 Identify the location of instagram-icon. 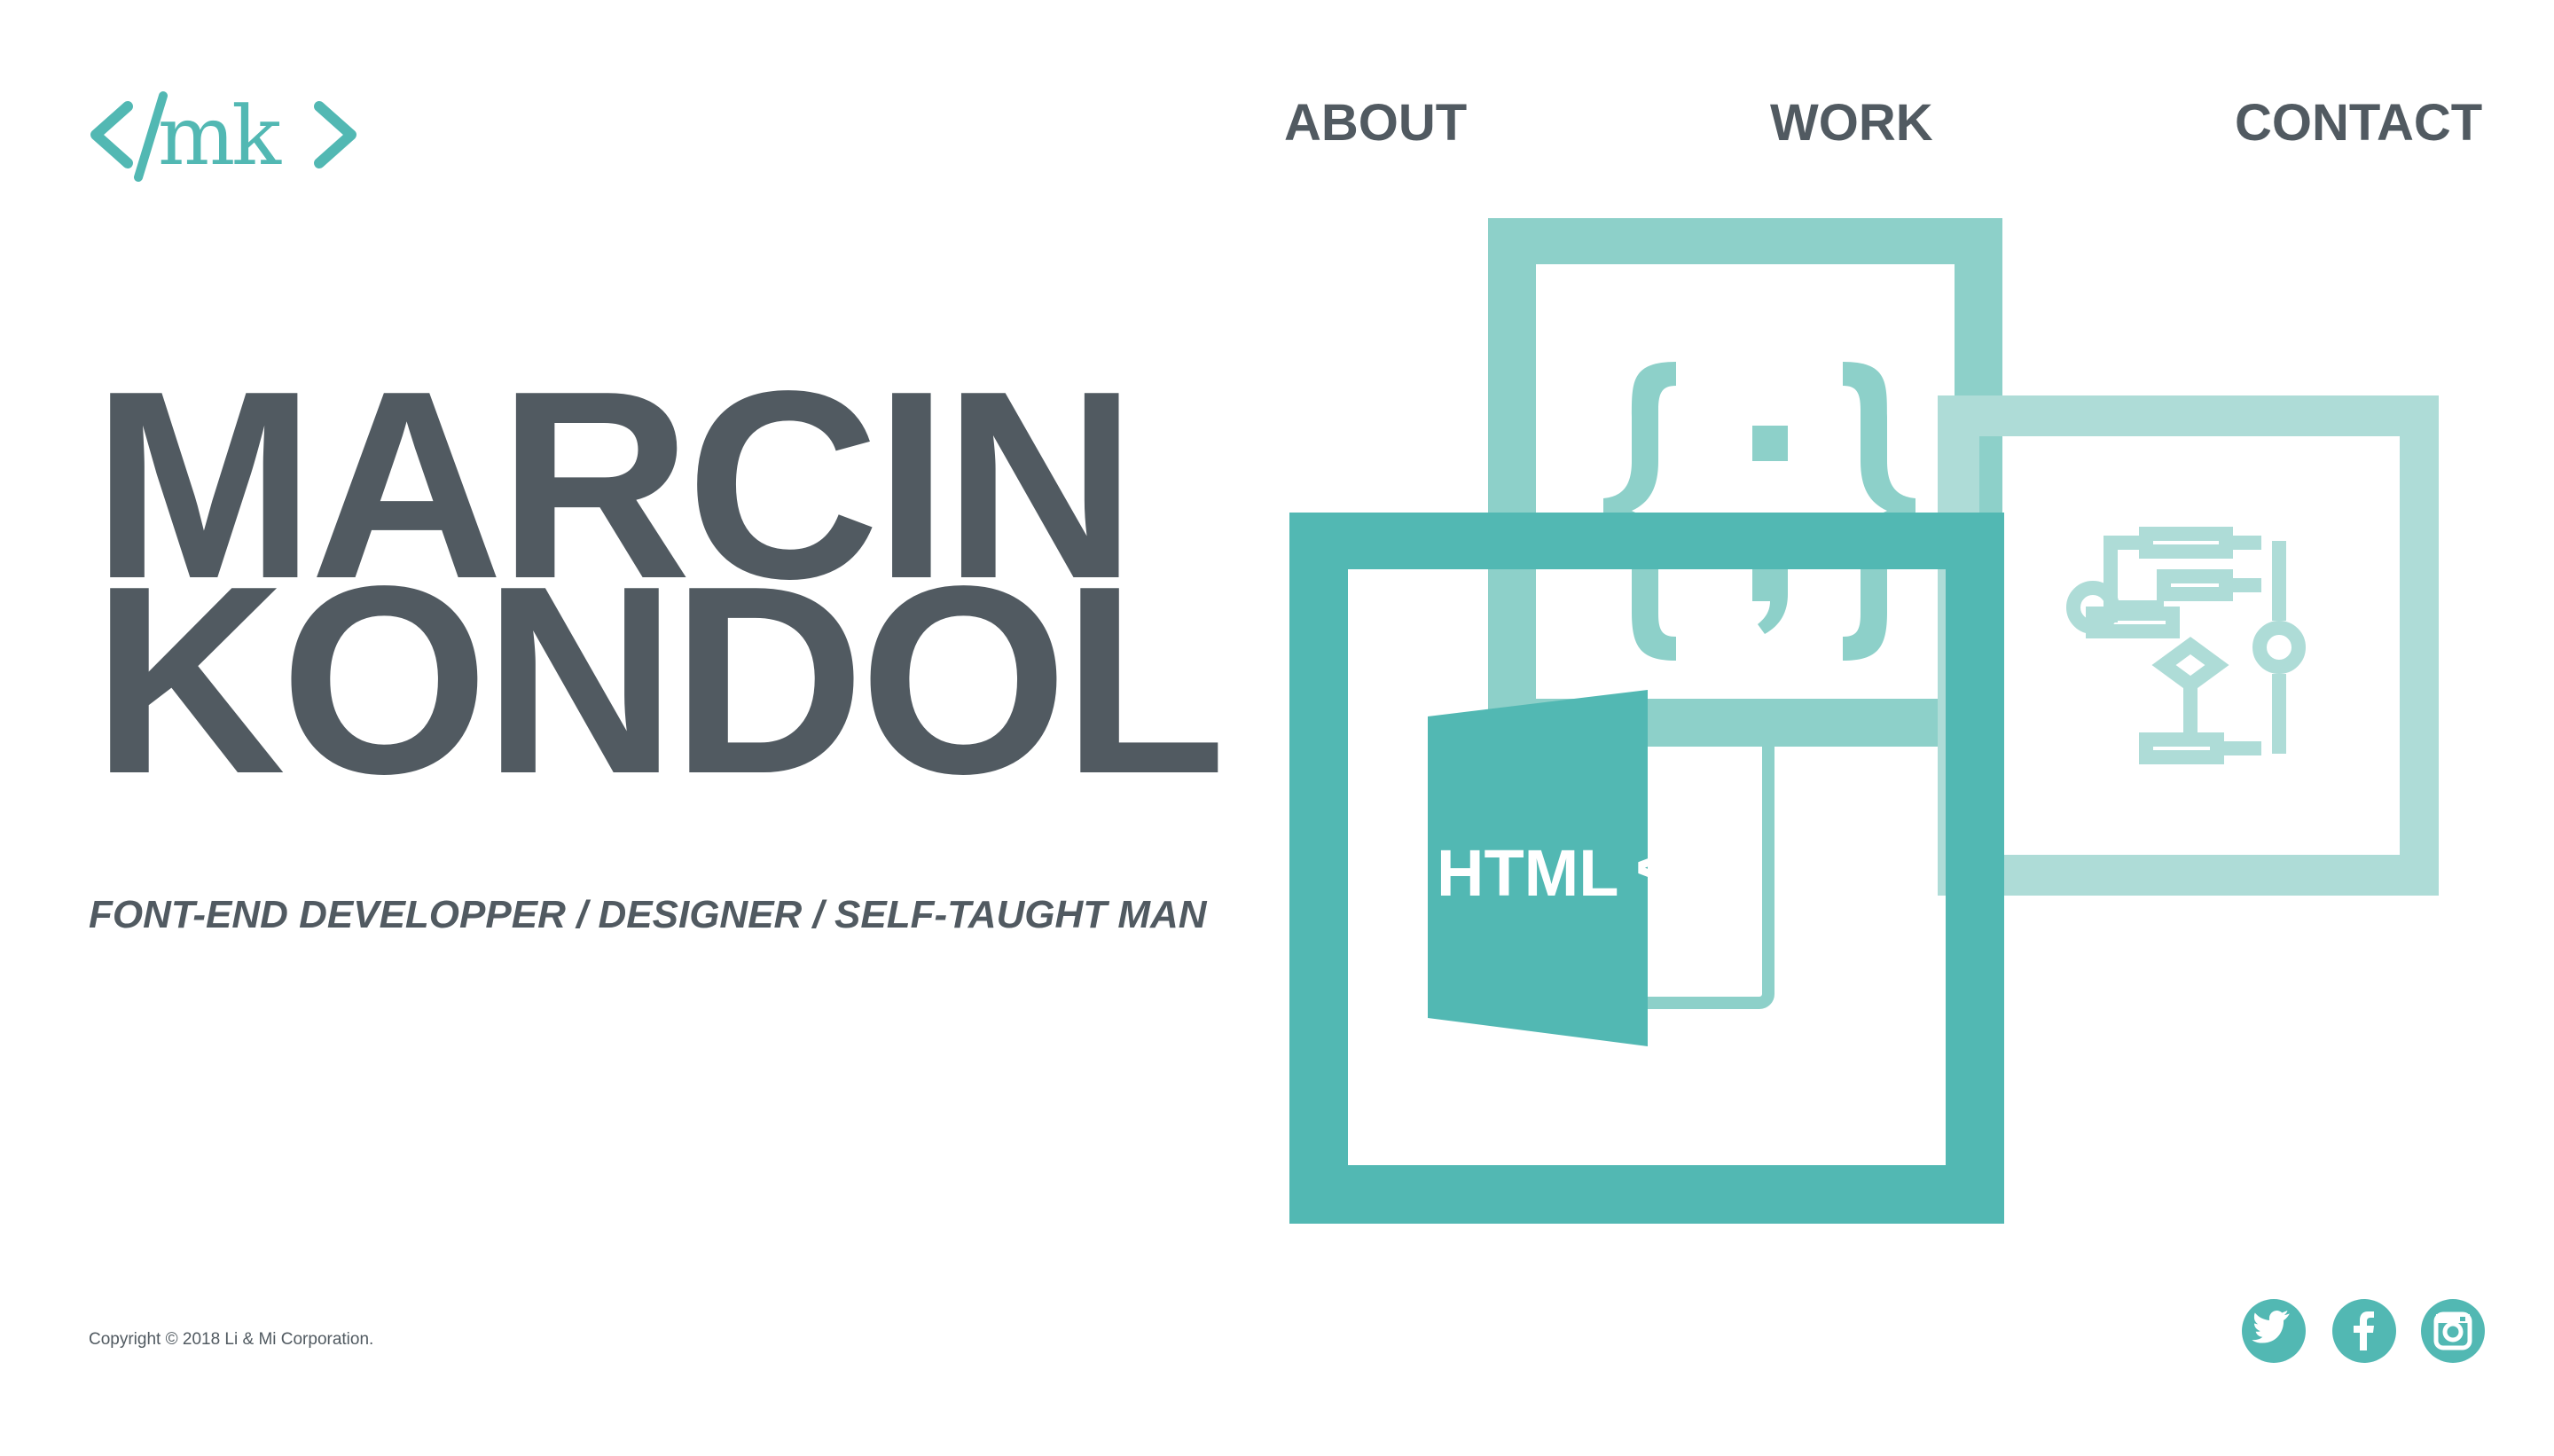
(2452, 1330).